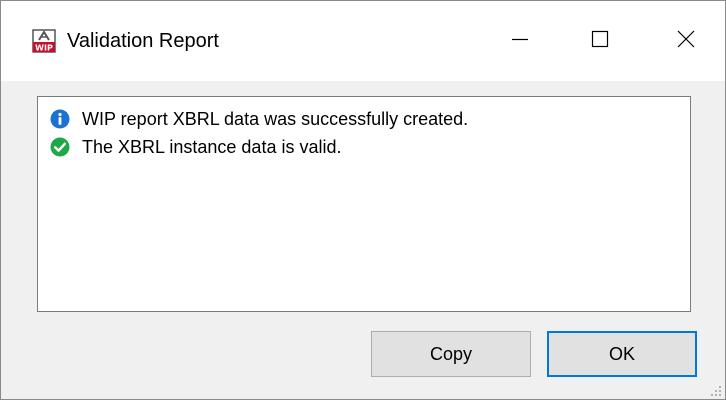 This screenshot has width=726, height=402. I want to click on minimize-icon, so click(520, 41).